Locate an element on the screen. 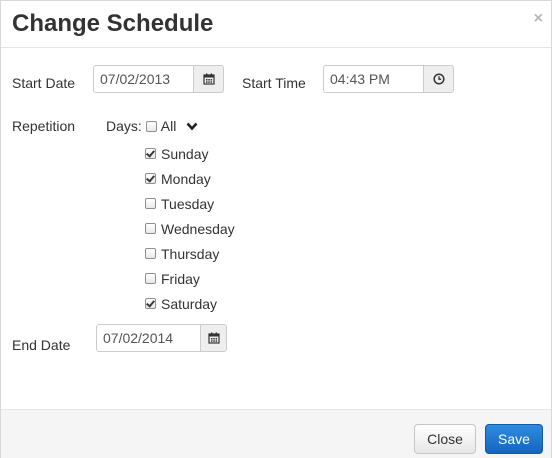 The width and height of the screenshot is (552, 458). day-item-wednesday: Wednesday is located at coordinates (190, 228).